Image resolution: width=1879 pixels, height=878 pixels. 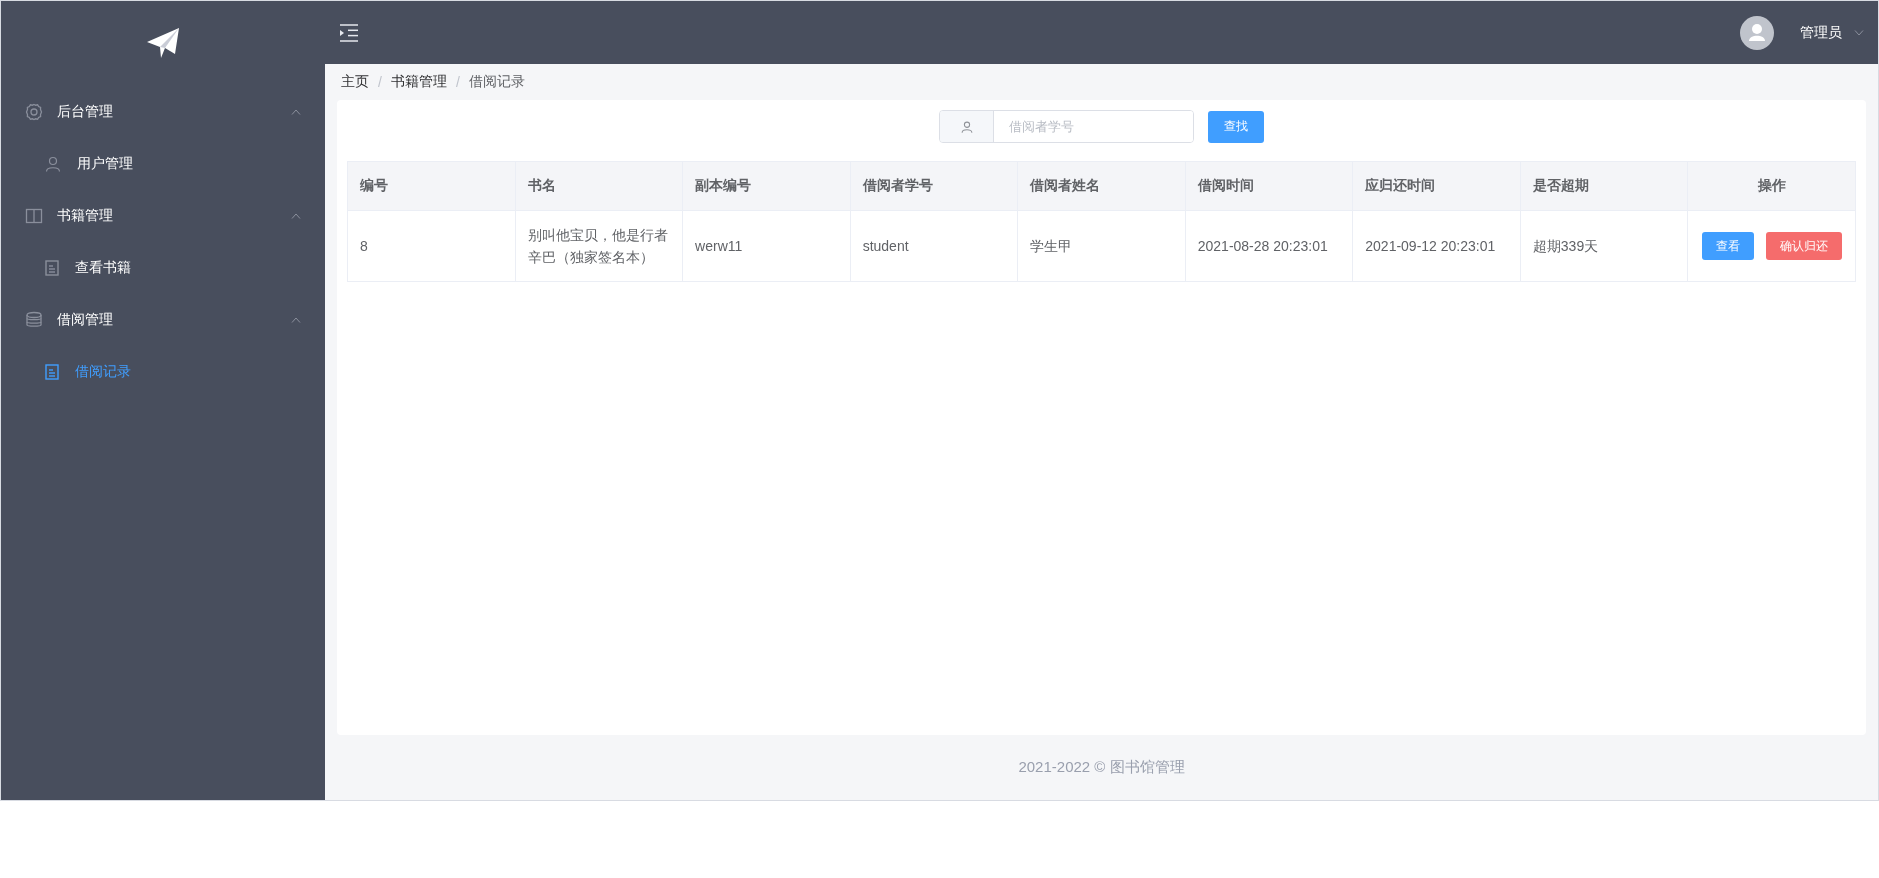 I want to click on breadcrumb-item: 书籍管理, so click(x=418, y=82).